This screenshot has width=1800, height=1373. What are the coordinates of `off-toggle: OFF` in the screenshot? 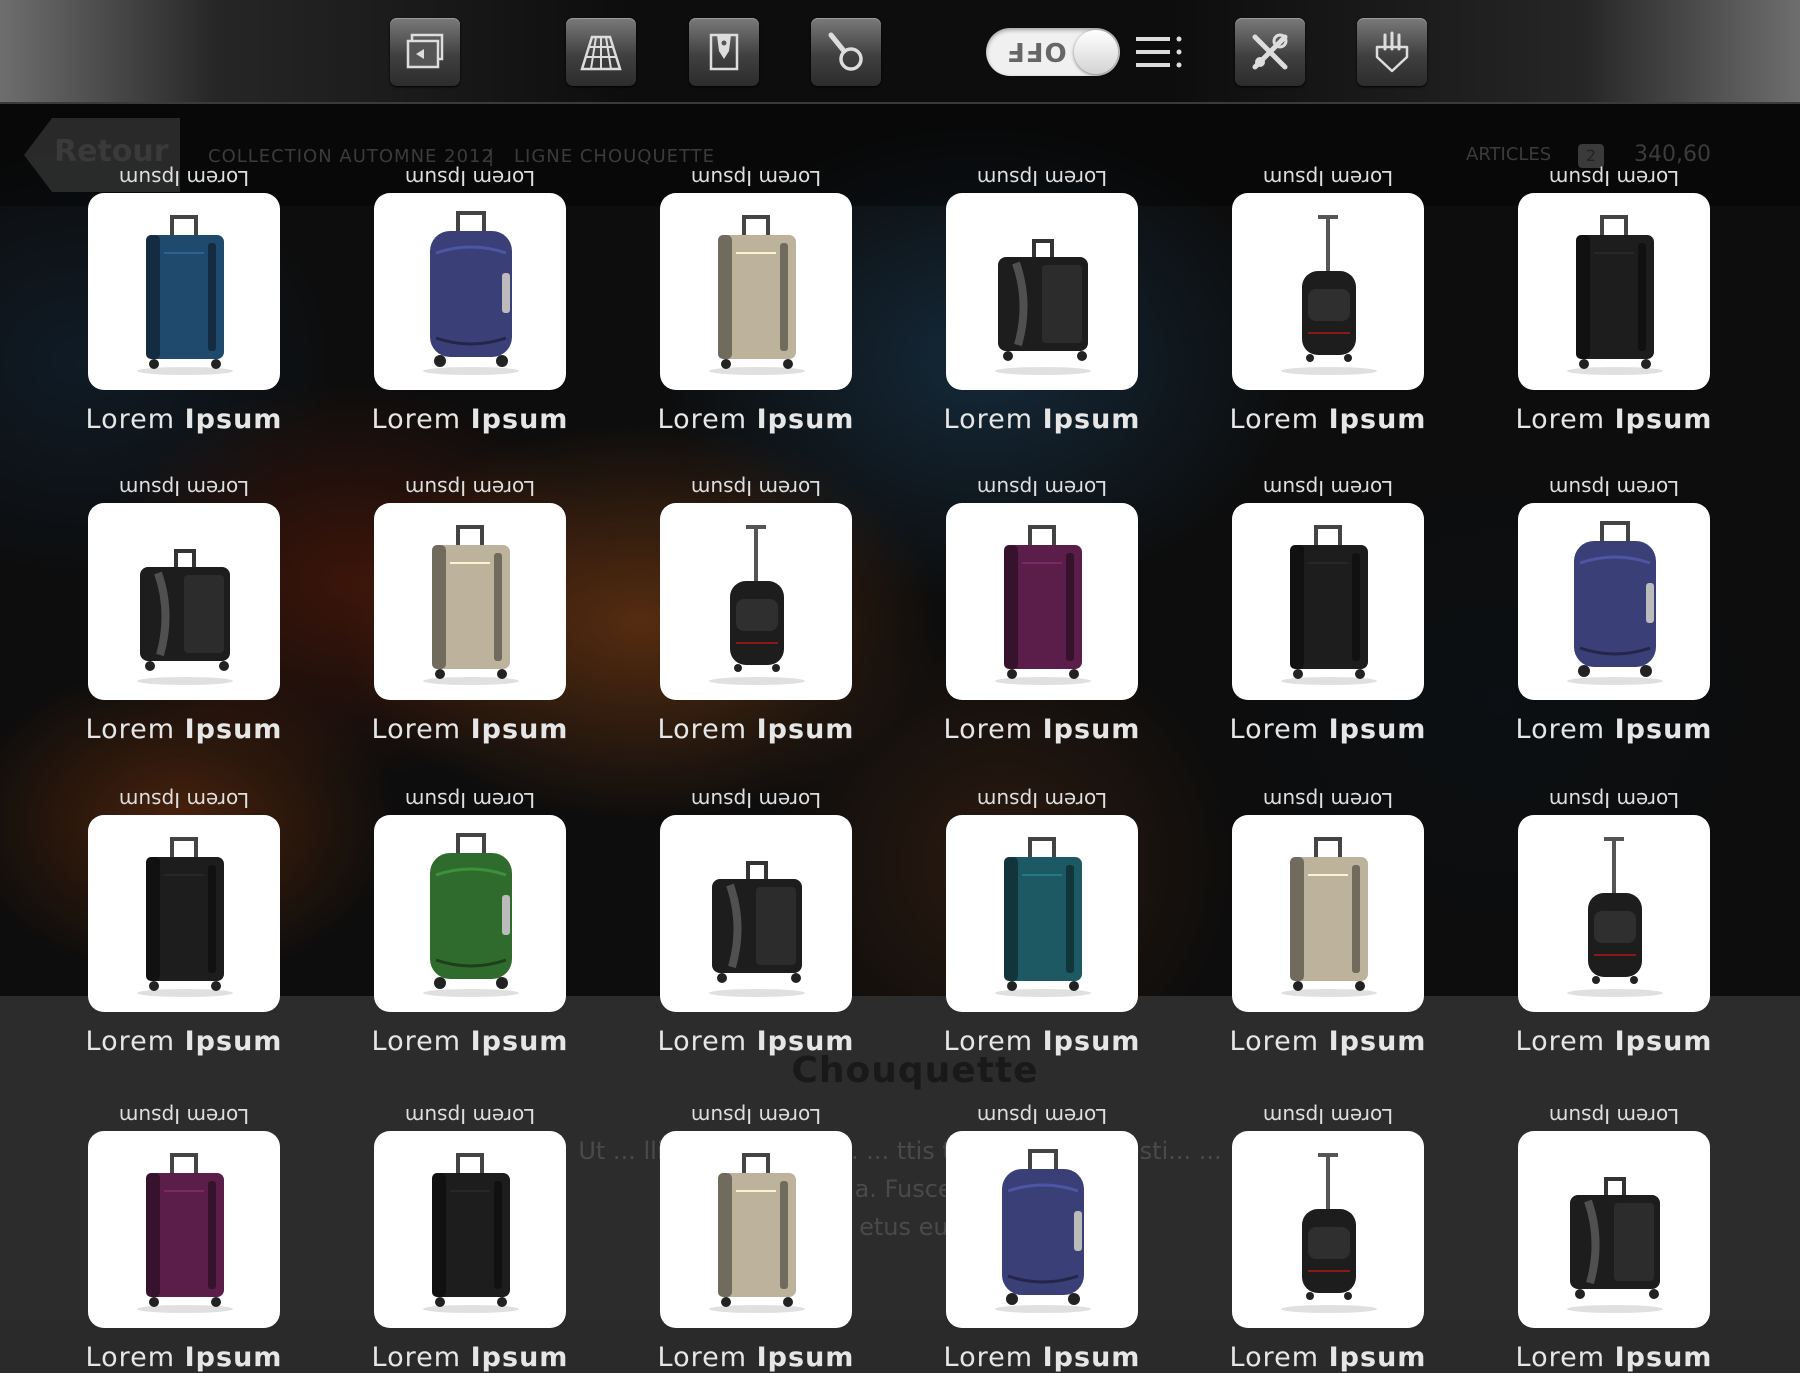 It's located at (1053, 52).